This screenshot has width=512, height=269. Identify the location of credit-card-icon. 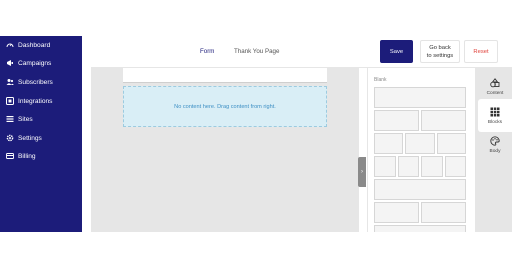
(10, 156).